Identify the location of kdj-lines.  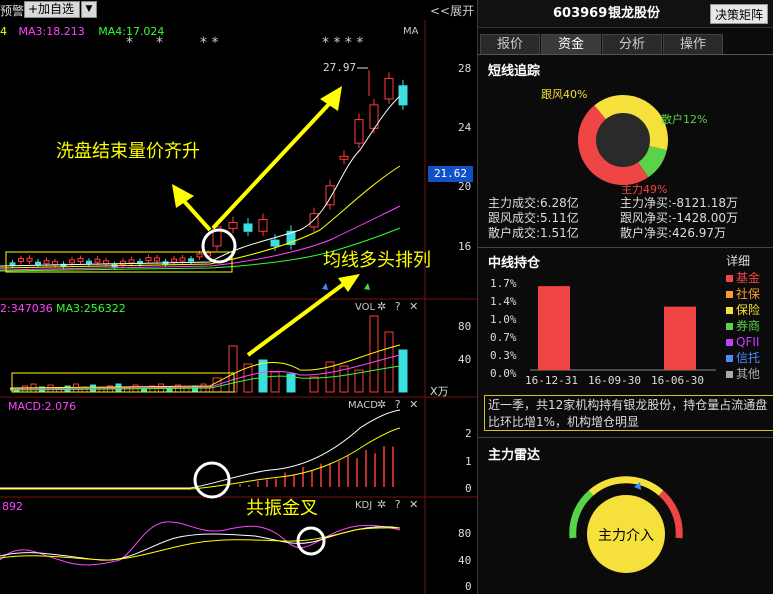
(200, 543).